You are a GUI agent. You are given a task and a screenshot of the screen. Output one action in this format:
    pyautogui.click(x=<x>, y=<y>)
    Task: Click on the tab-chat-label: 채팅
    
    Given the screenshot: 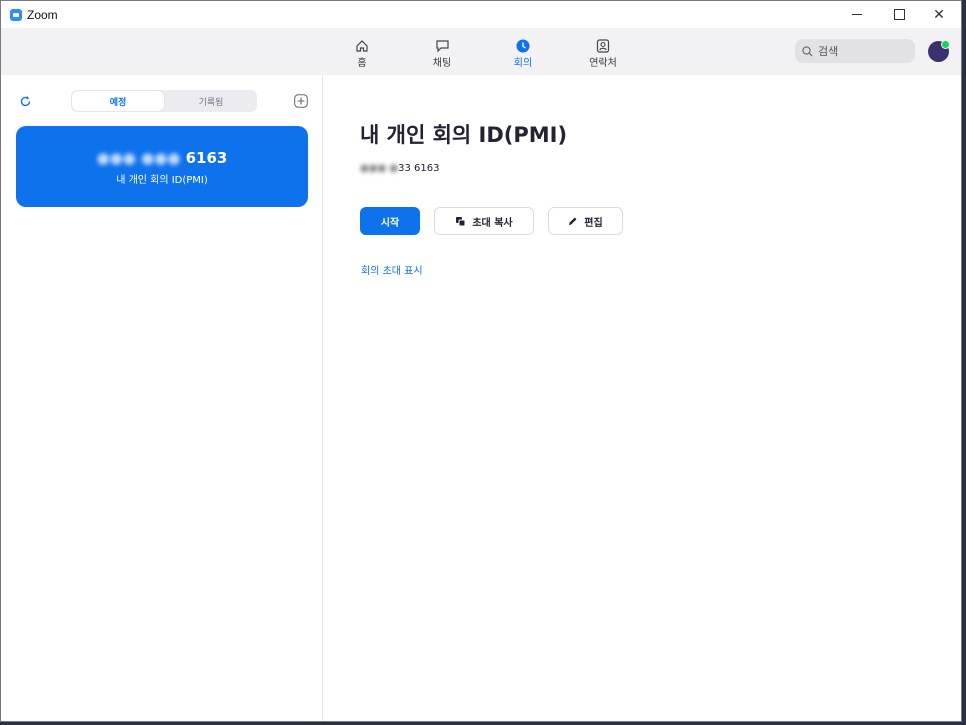 What is the action you would take?
    pyautogui.click(x=442, y=63)
    